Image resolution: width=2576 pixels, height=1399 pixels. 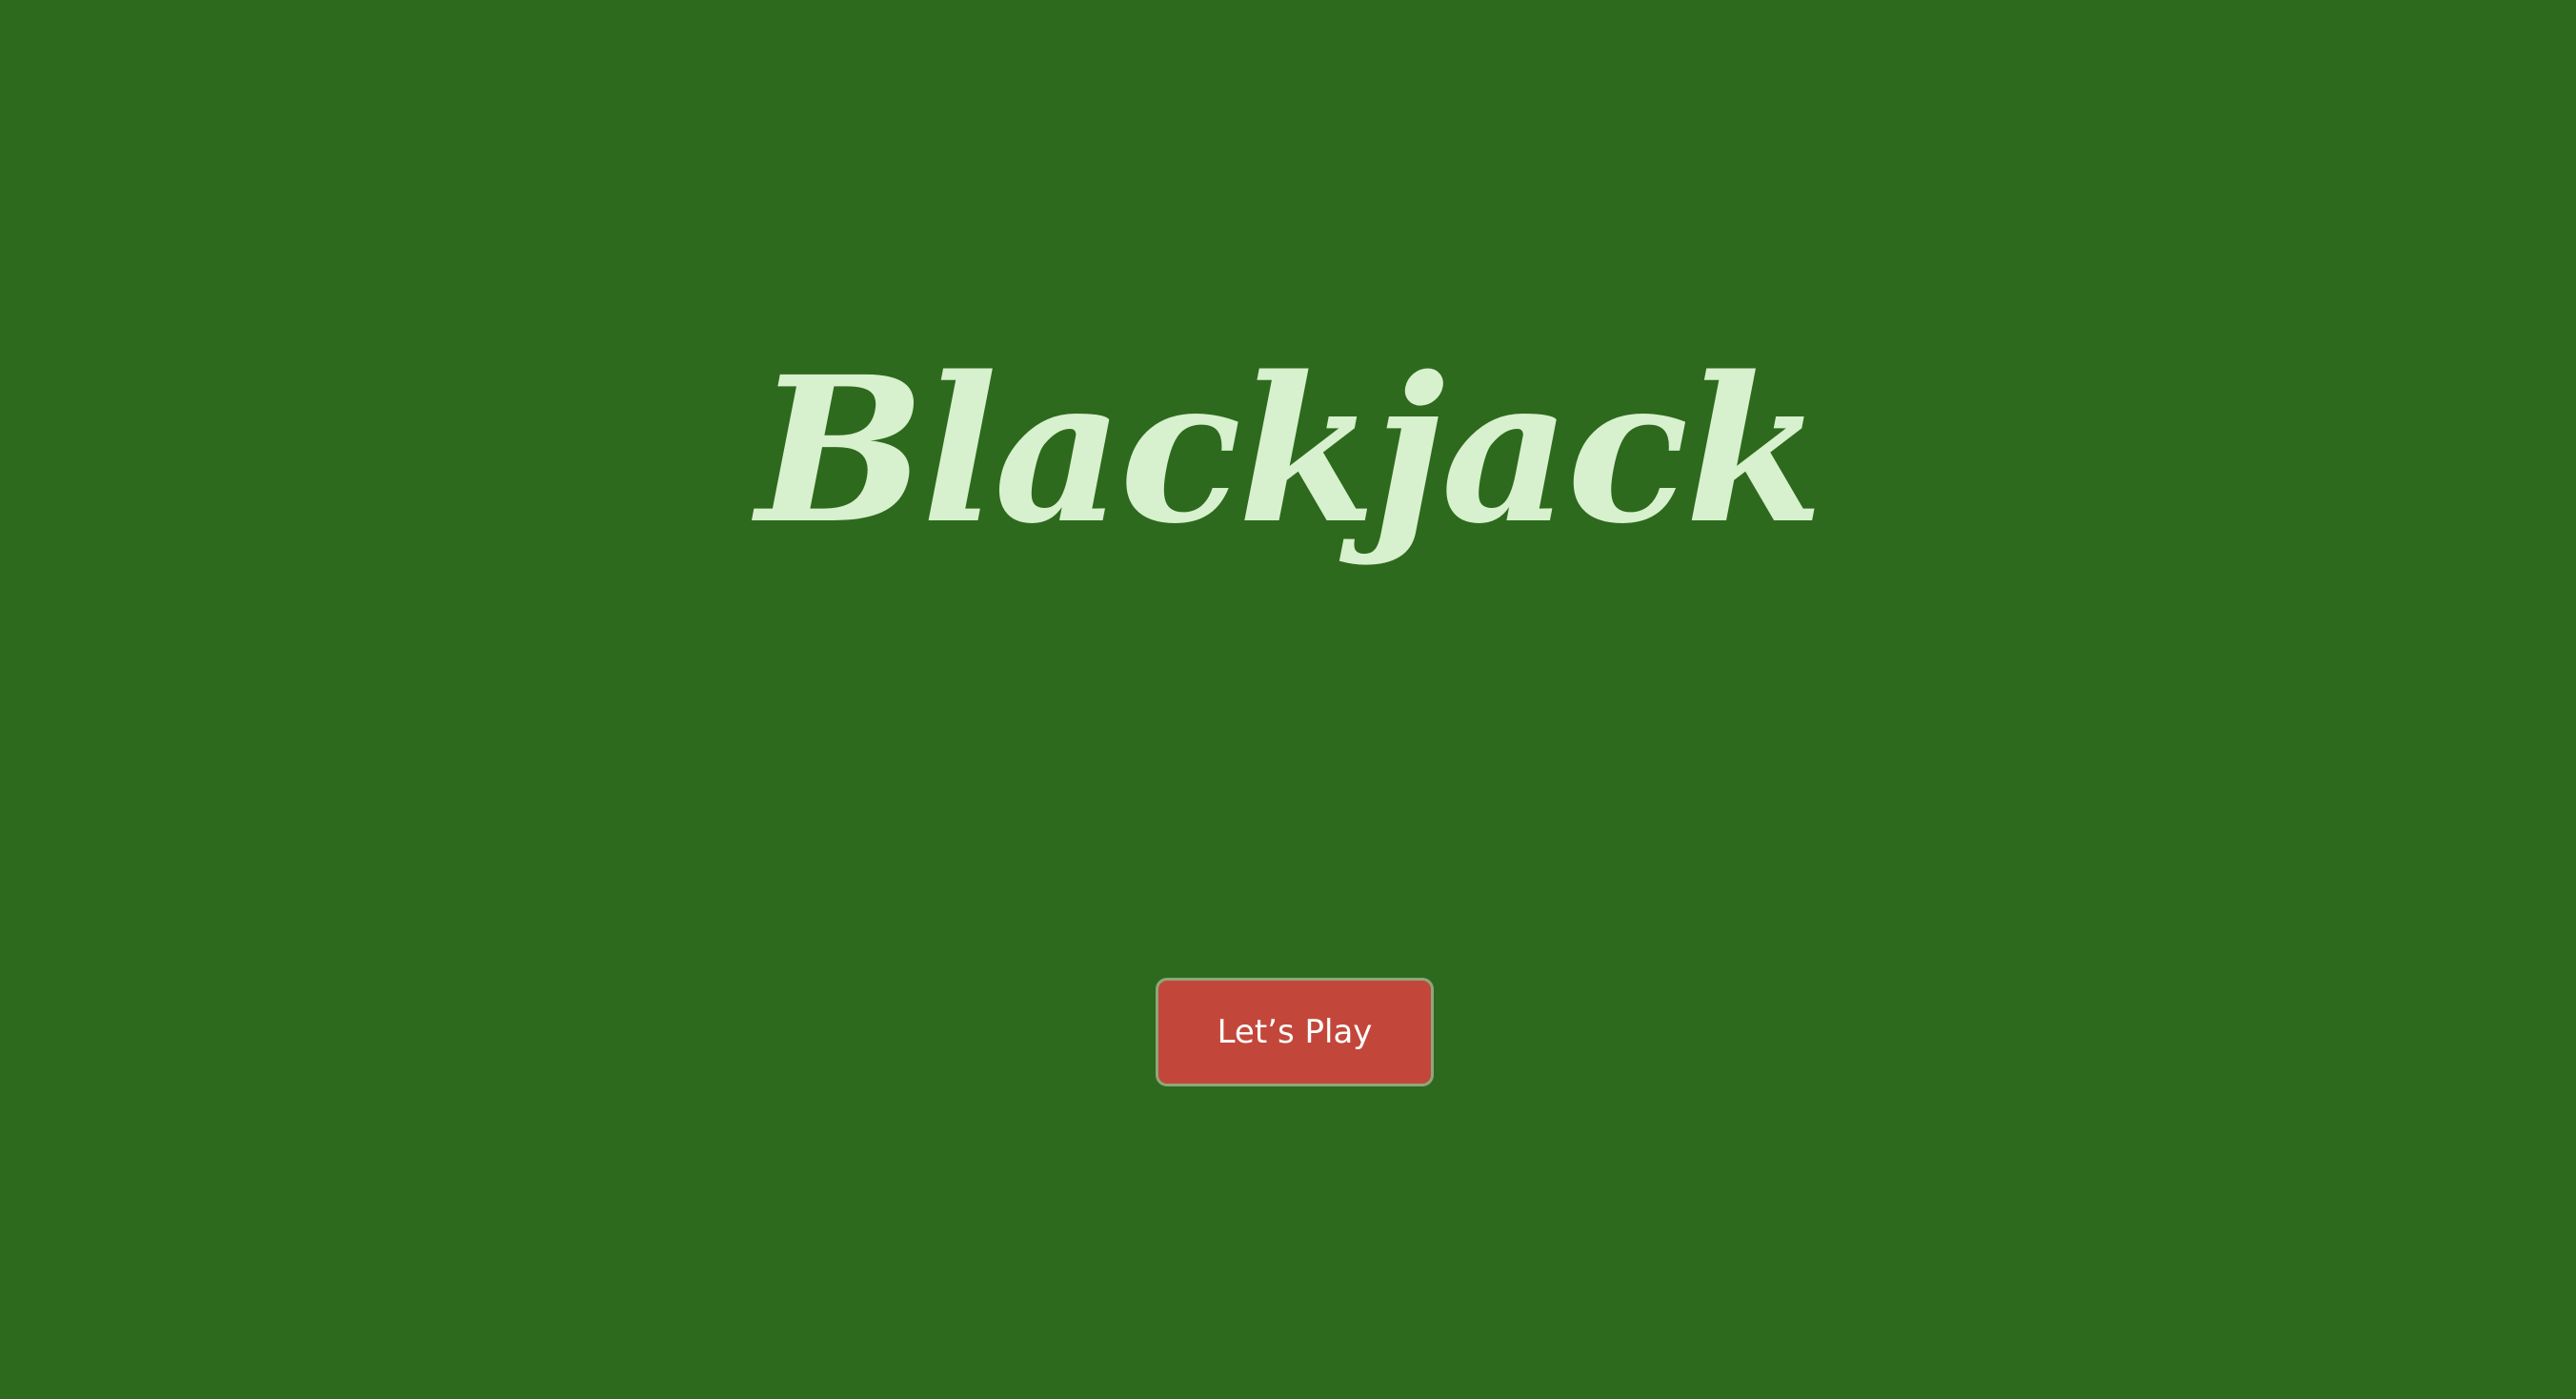 I want to click on lets-play-button: Let’s Play, so click(x=1295, y=1032).